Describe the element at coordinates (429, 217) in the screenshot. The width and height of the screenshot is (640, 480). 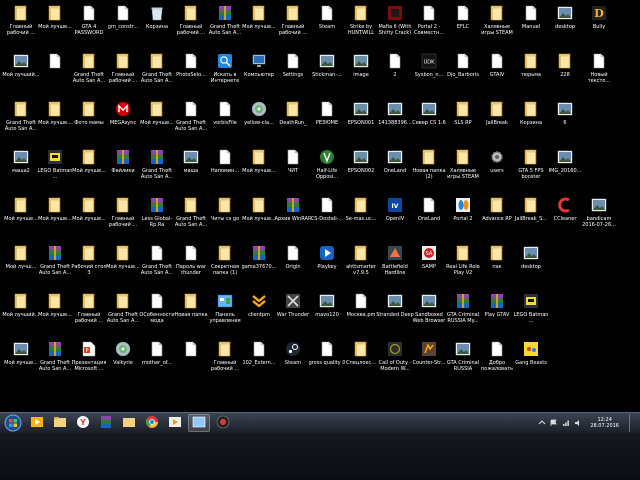
I see `desktop-icon: OneLand` at that location.